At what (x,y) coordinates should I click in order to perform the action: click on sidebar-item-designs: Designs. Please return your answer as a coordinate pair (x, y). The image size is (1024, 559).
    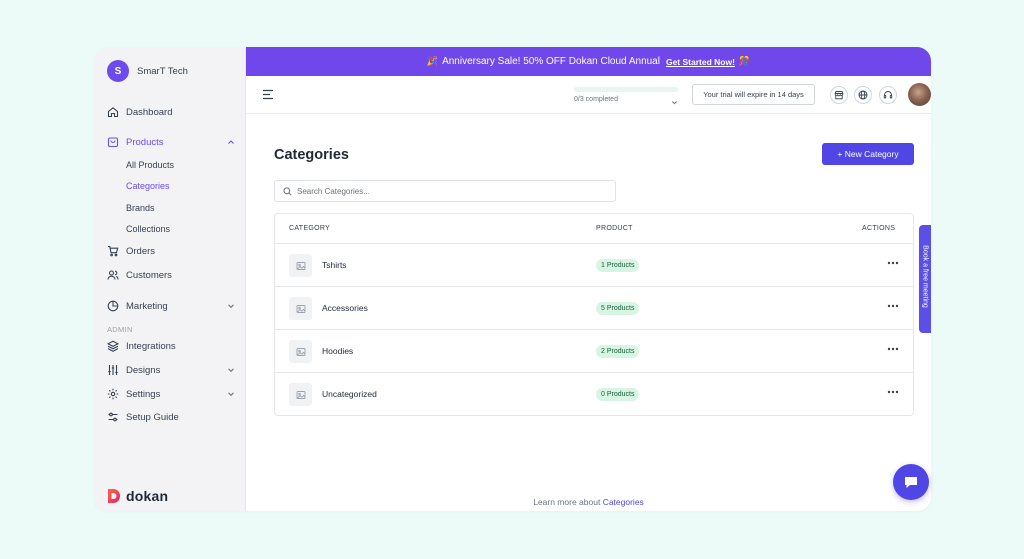
    Looking at the image, I should click on (133, 370).